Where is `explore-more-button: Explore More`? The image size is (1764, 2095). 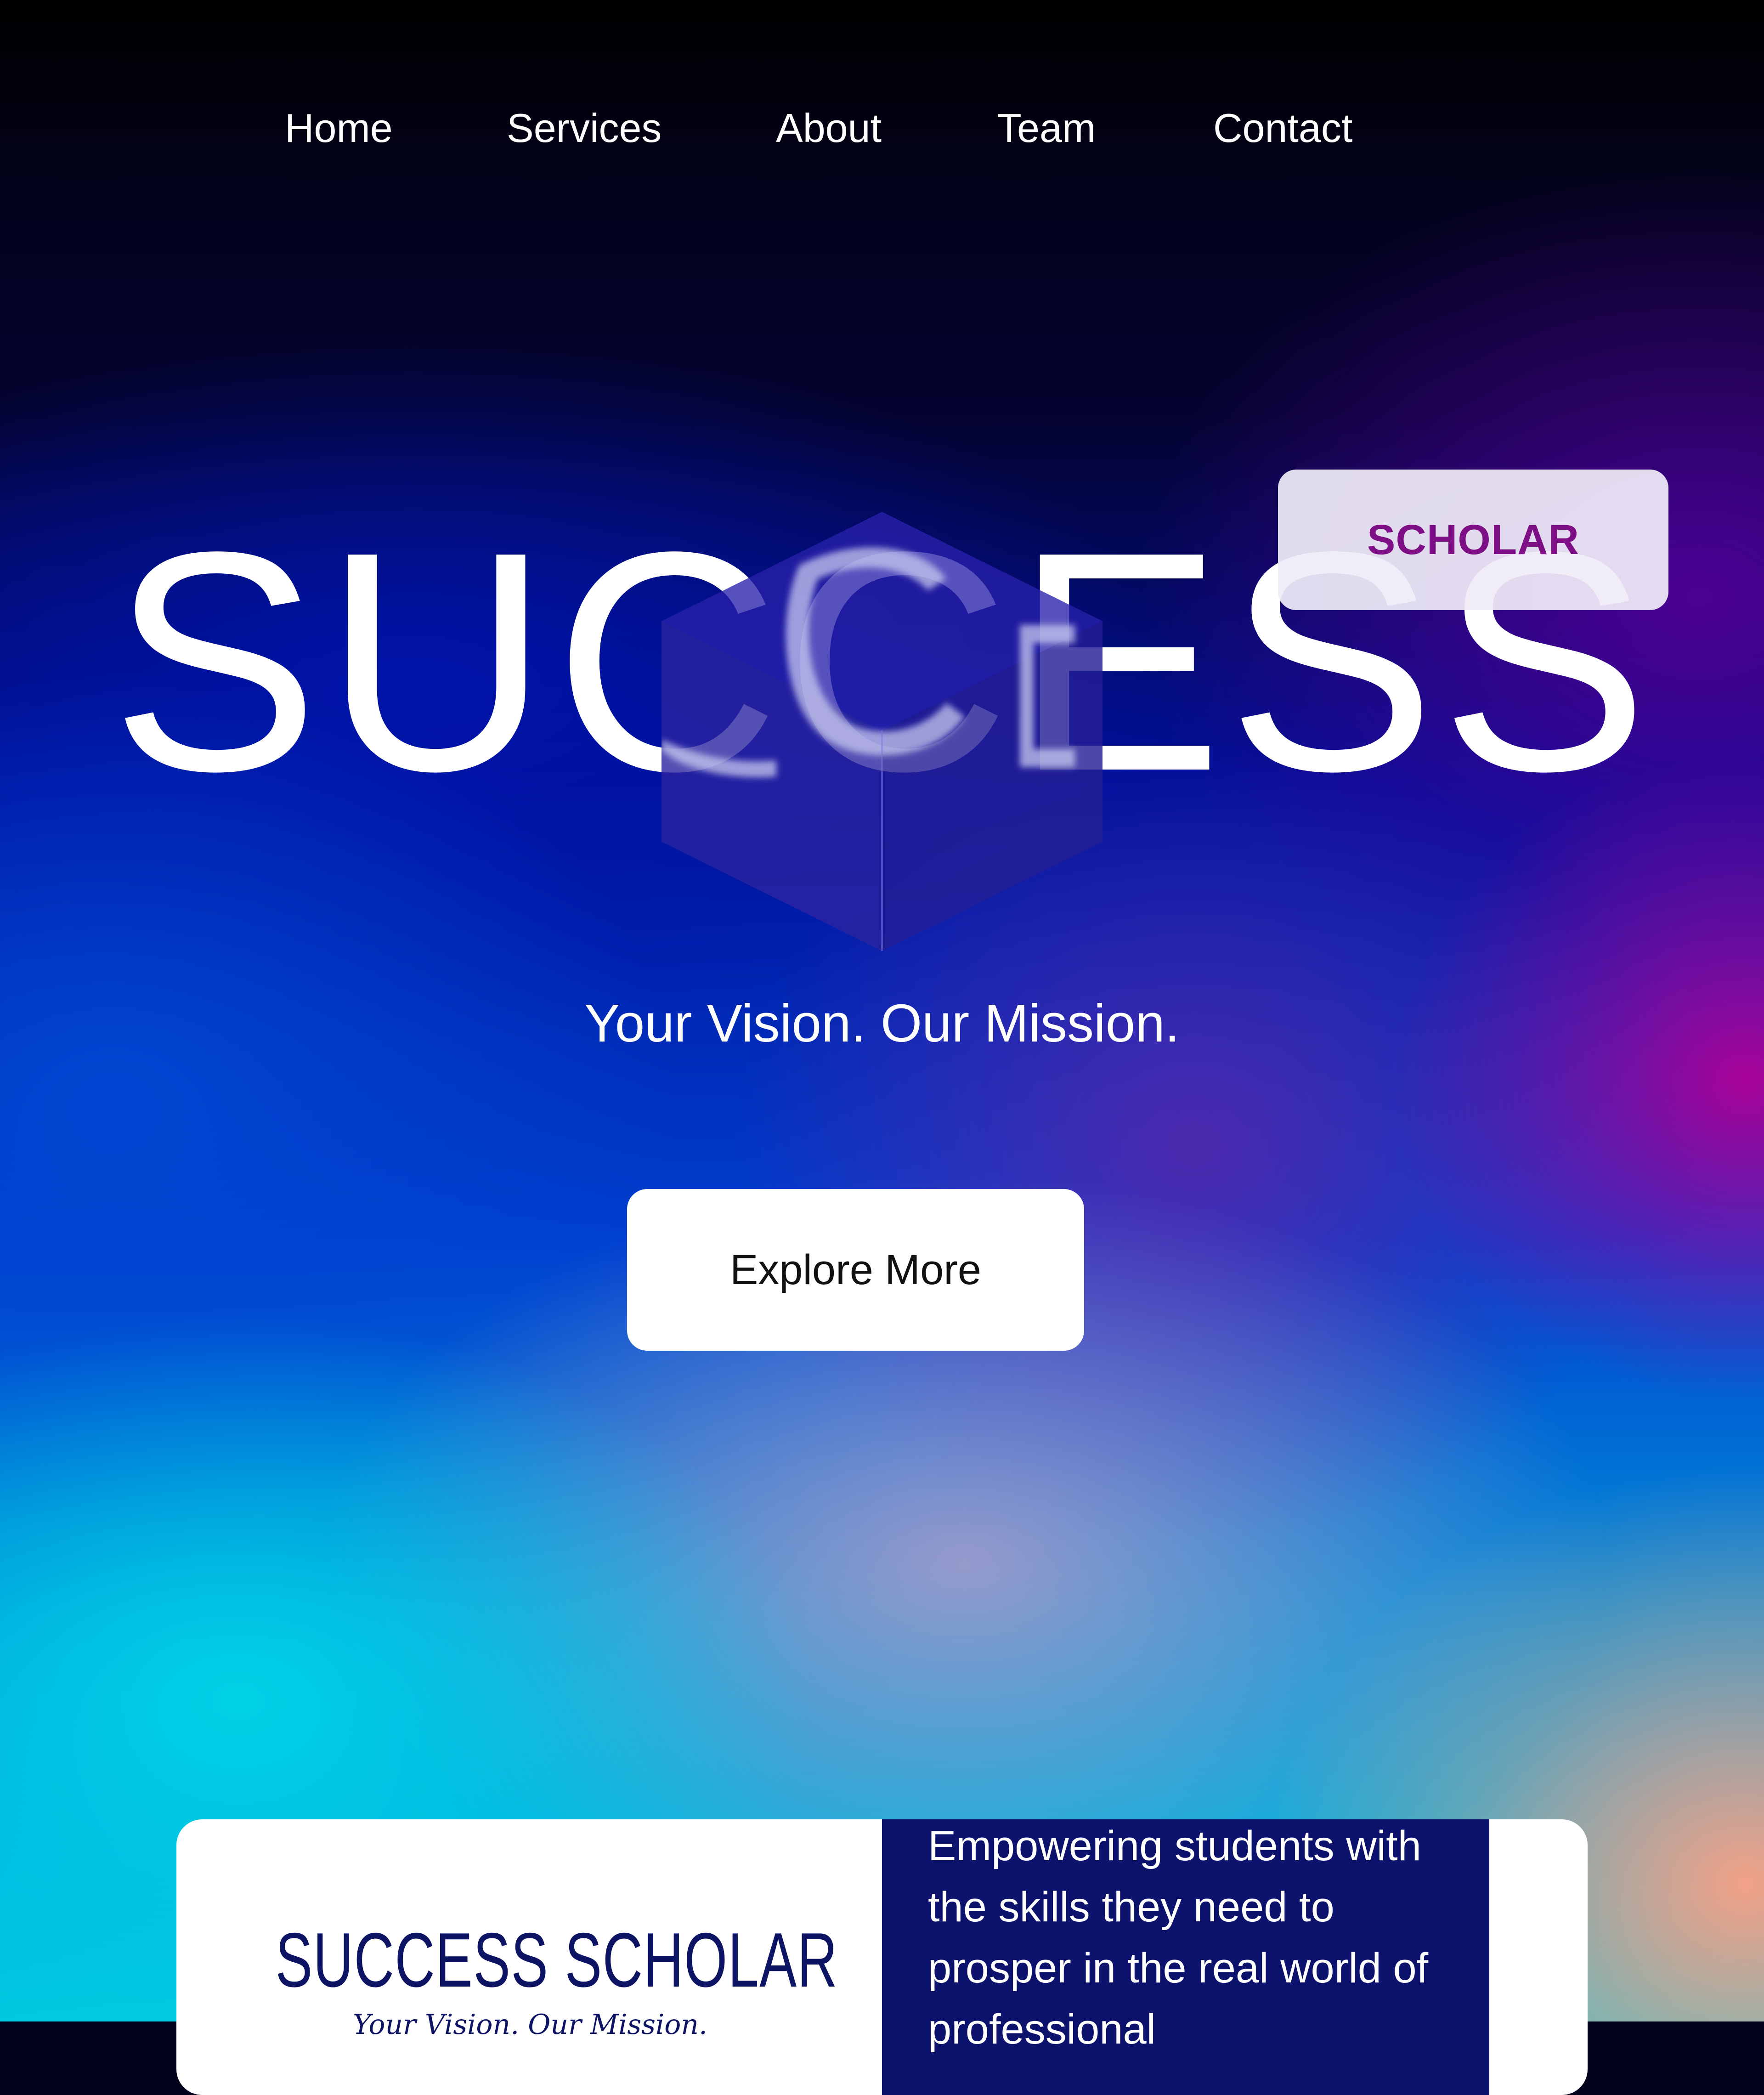 explore-more-button: Explore More is located at coordinates (855, 1270).